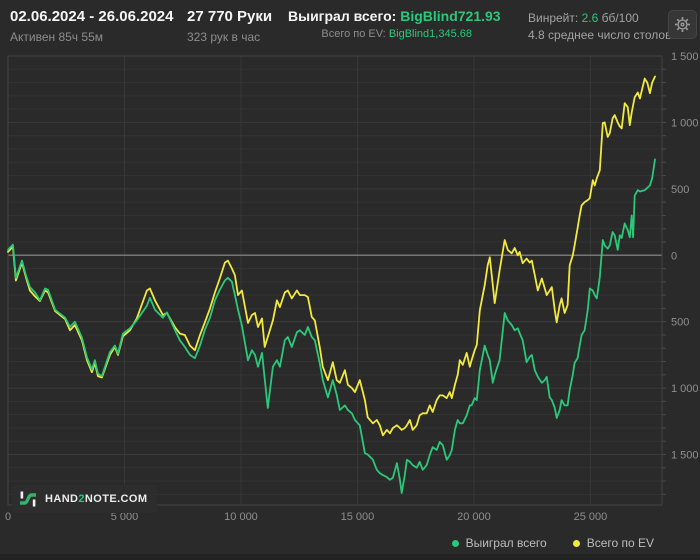 The height and width of the screenshot is (560, 700). What do you see at coordinates (8, 517) in the screenshot?
I see `x-tick-label: 0` at bounding box center [8, 517].